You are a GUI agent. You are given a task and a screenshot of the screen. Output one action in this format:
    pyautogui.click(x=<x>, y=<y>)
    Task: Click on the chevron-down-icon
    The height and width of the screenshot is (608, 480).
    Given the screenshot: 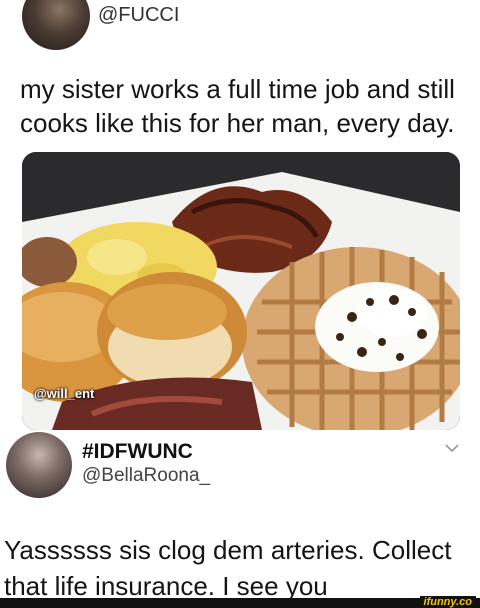 What is the action you would take?
    pyautogui.click(x=452, y=448)
    